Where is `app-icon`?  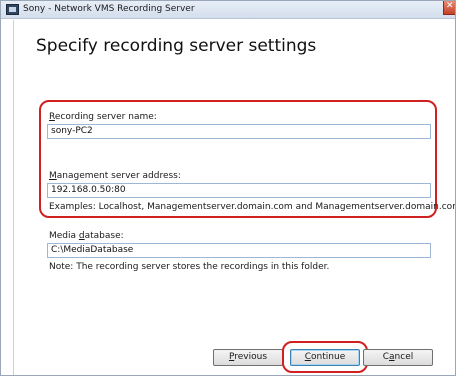
app-icon is located at coordinates (12, 9).